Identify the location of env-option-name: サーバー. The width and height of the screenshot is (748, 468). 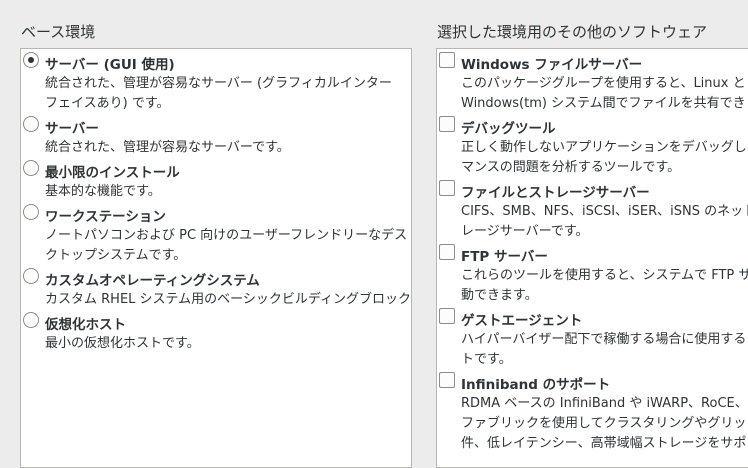
(72, 129).